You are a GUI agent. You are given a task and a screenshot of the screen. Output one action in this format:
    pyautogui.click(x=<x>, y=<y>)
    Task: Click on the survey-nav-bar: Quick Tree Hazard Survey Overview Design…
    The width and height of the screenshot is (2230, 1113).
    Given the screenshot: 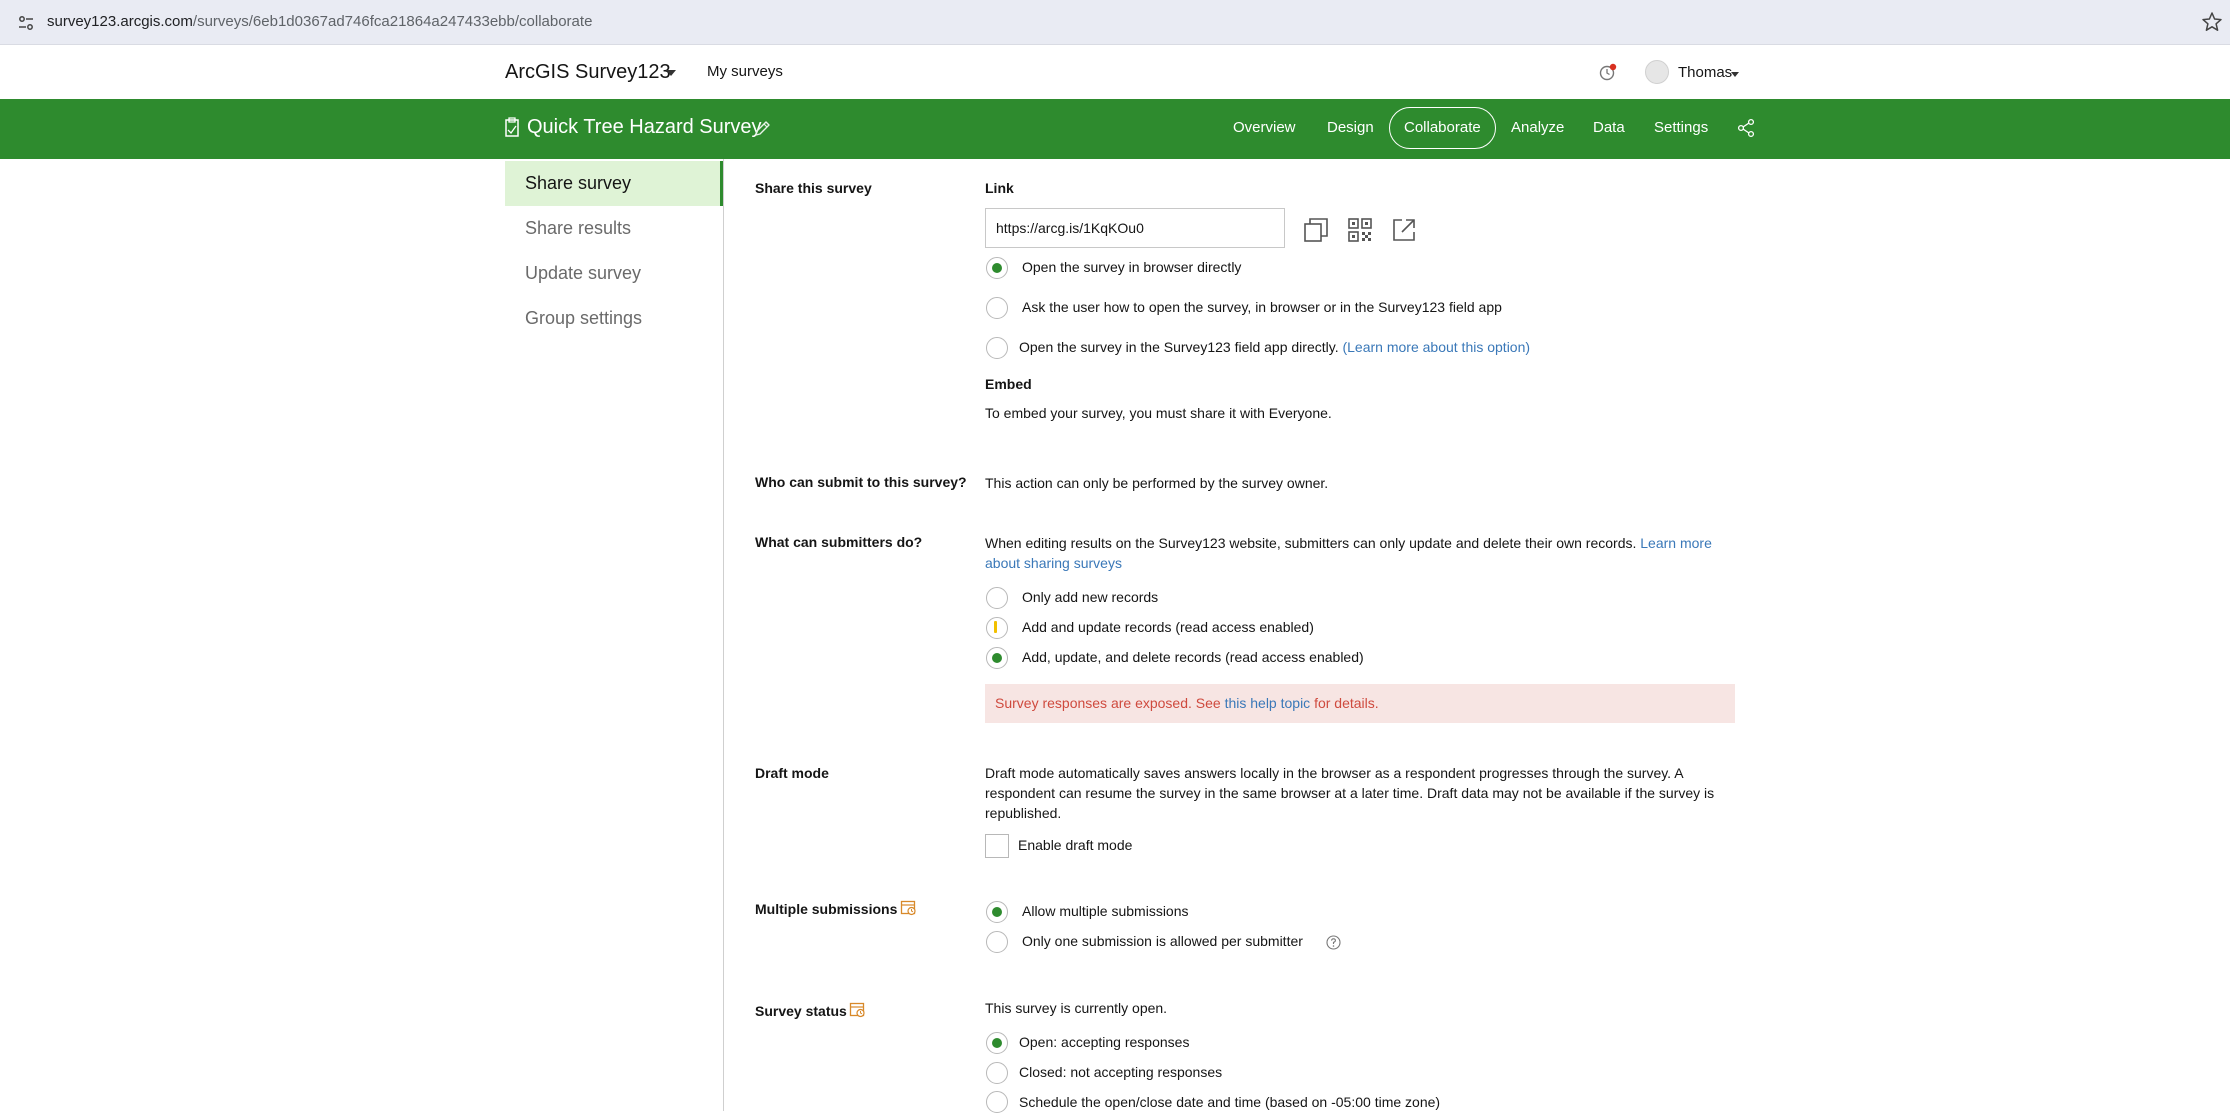 What is the action you would take?
    pyautogui.click(x=1115, y=129)
    